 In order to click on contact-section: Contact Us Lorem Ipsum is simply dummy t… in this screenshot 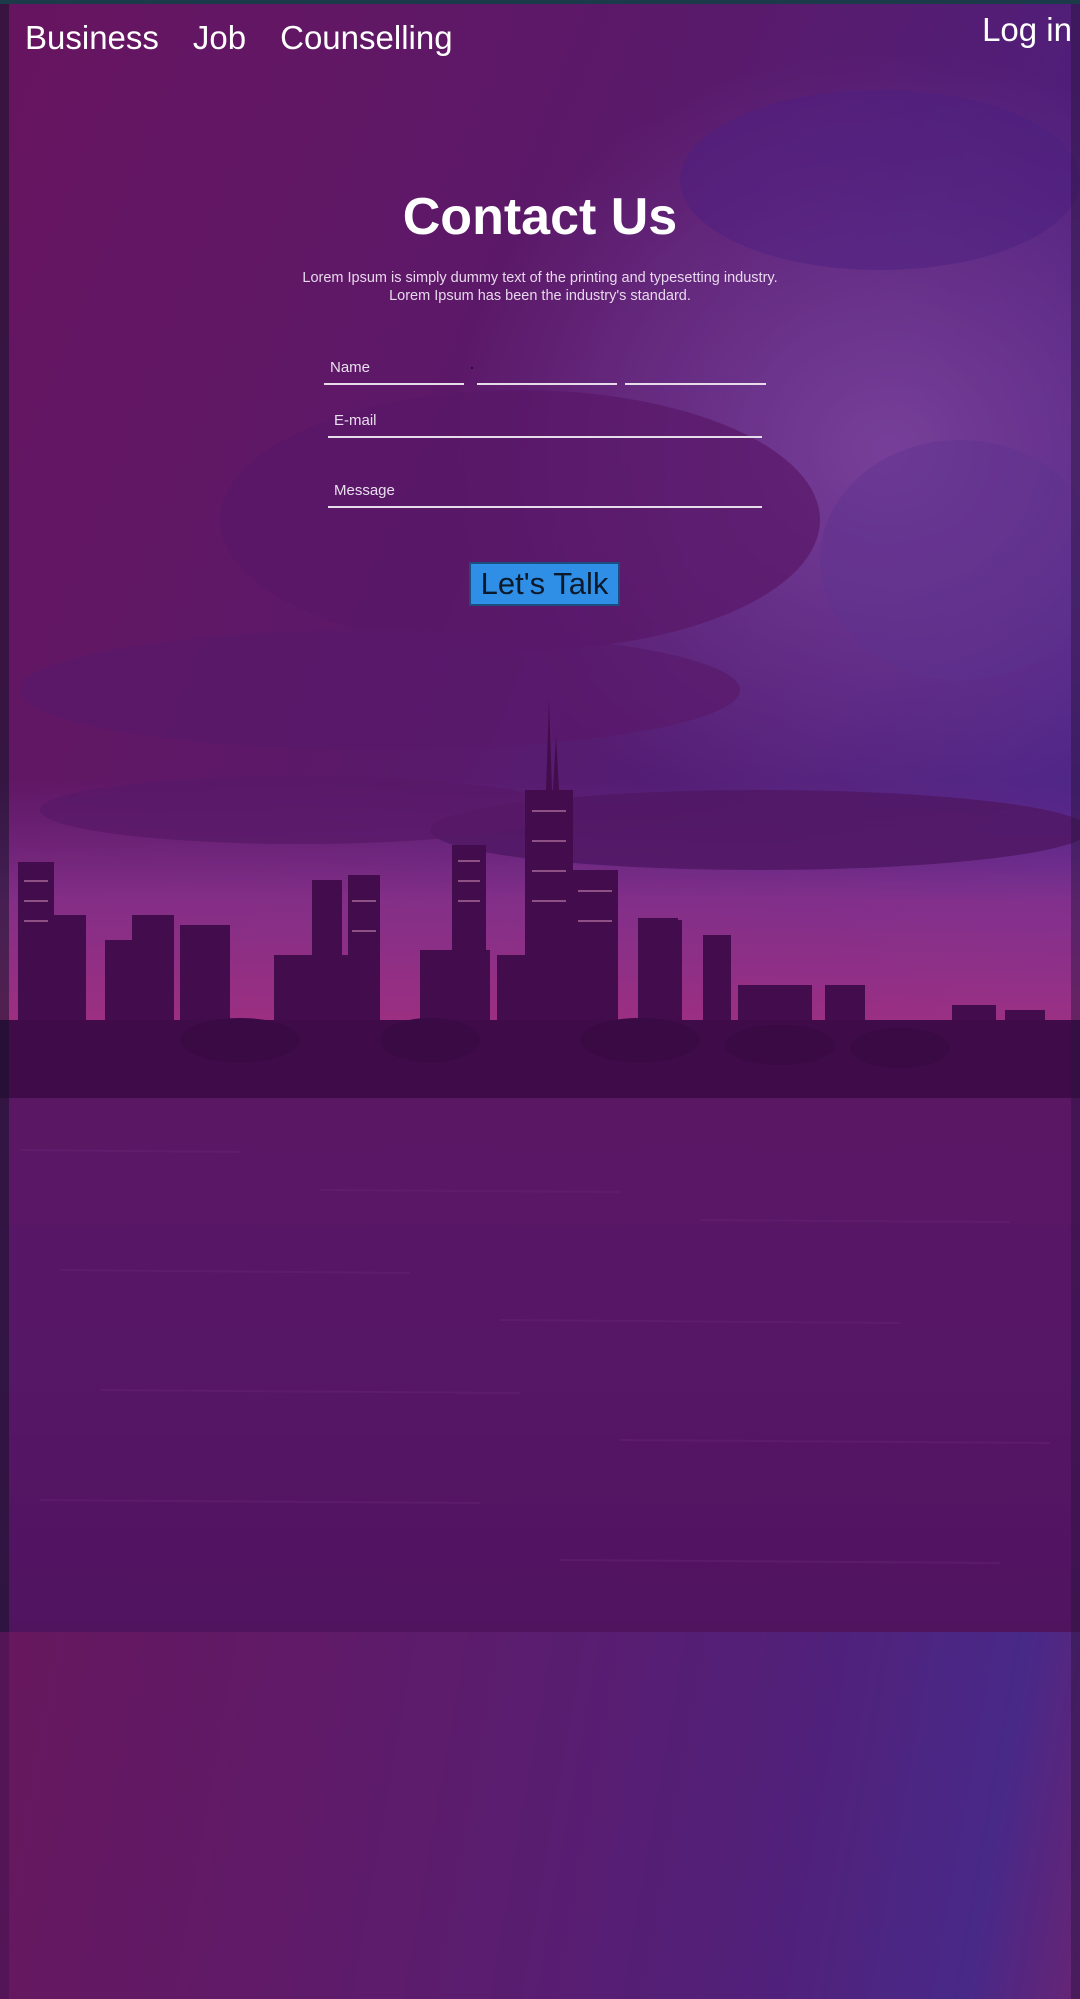, I will do `click(540, 245)`.